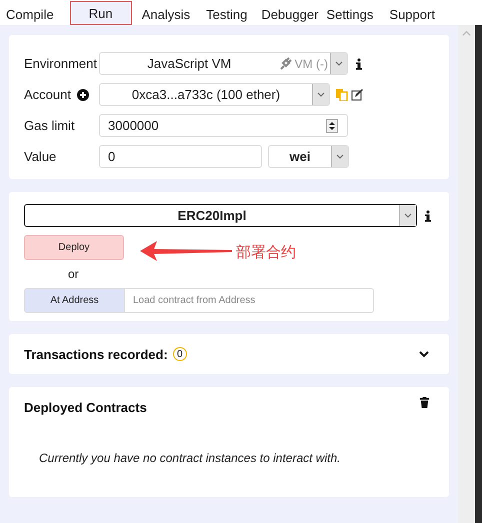 This screenshot has height=523, width=482. What do you see at coordinates (412, 14) in the screenshot?
I see `tab: Support` at bounding box center [412, 14].